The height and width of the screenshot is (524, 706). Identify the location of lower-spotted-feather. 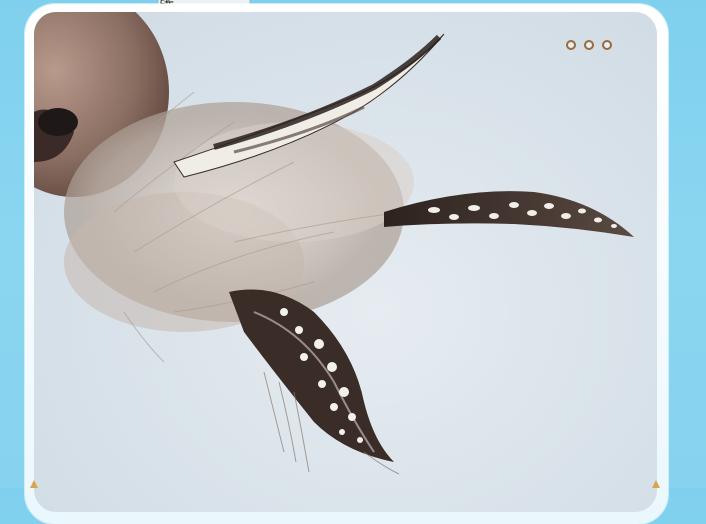
(311, 375).